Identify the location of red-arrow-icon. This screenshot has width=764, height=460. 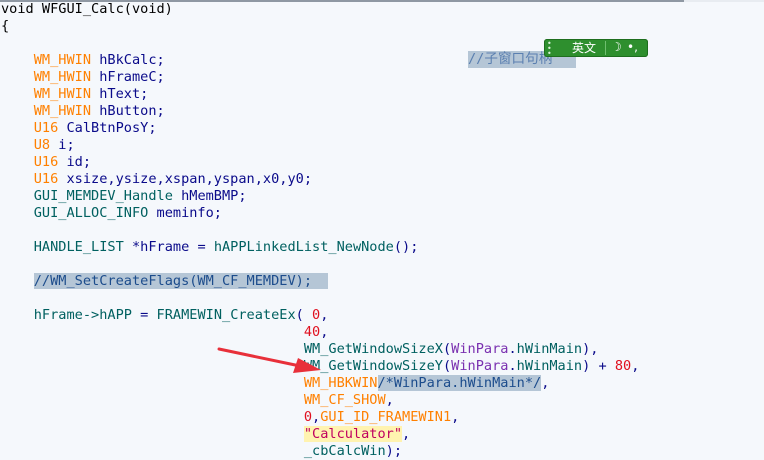
(269, 360).